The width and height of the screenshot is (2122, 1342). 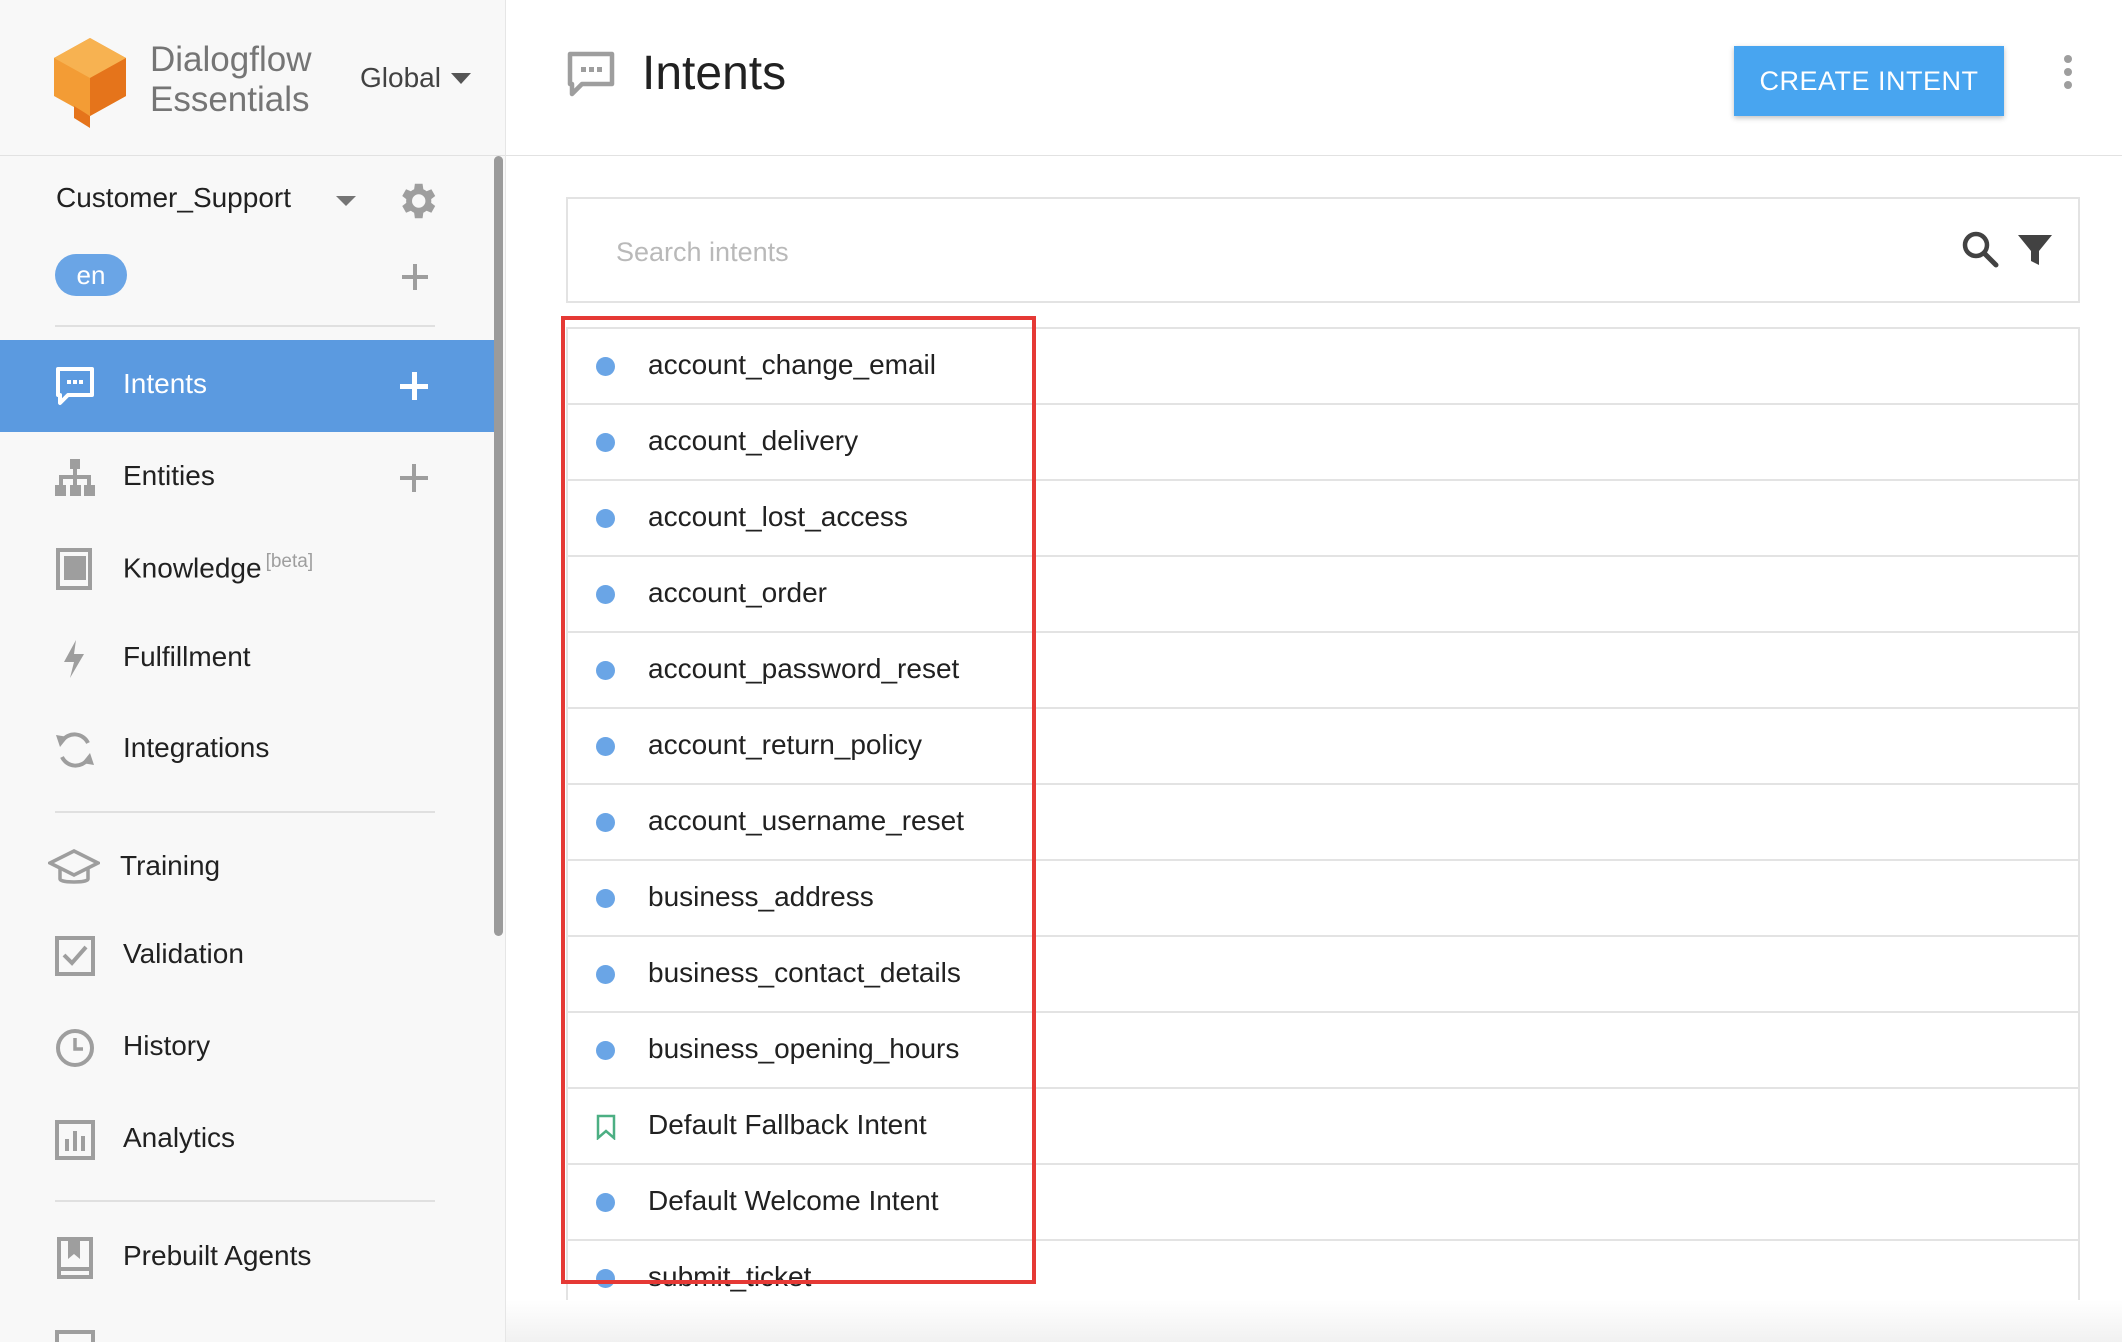 I want to click on product-name: Dialogflow Essentials, so click(x=230, y=80).